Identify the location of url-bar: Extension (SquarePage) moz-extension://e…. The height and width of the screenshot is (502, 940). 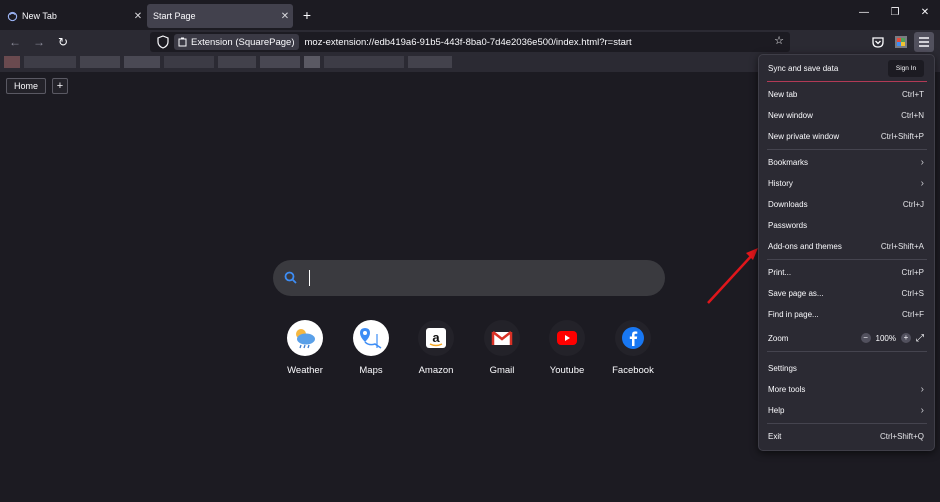
(470, 42).